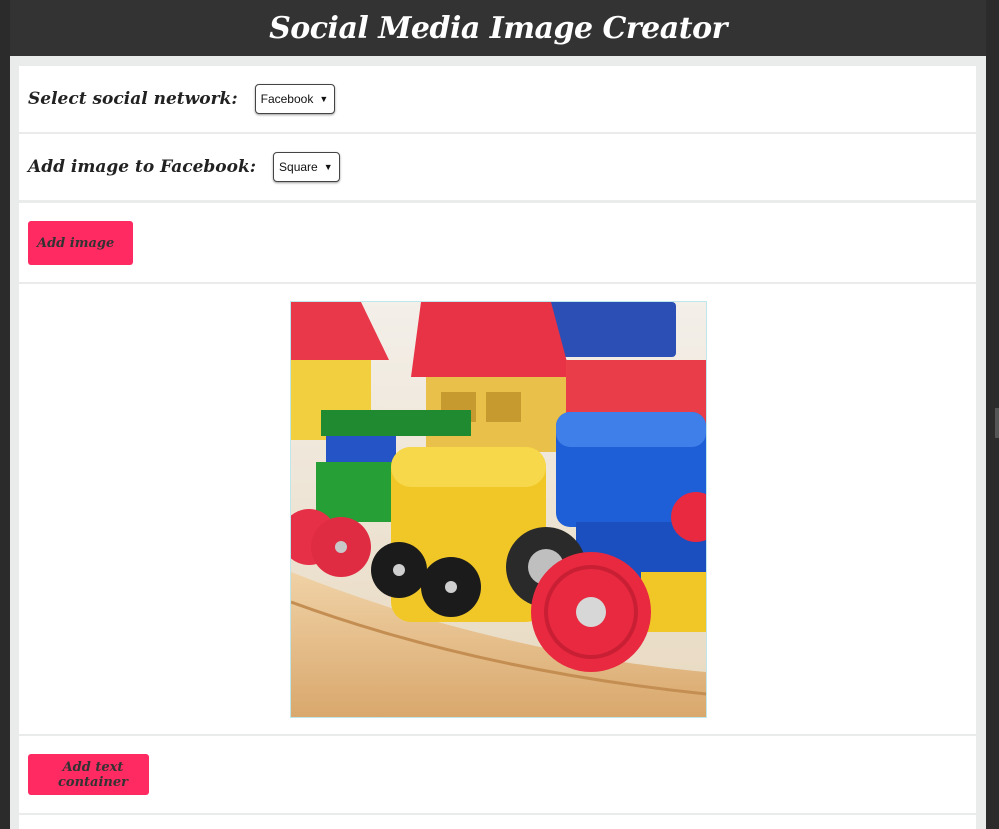  I want to click on add-image-button: Add image, so click(80, 243).